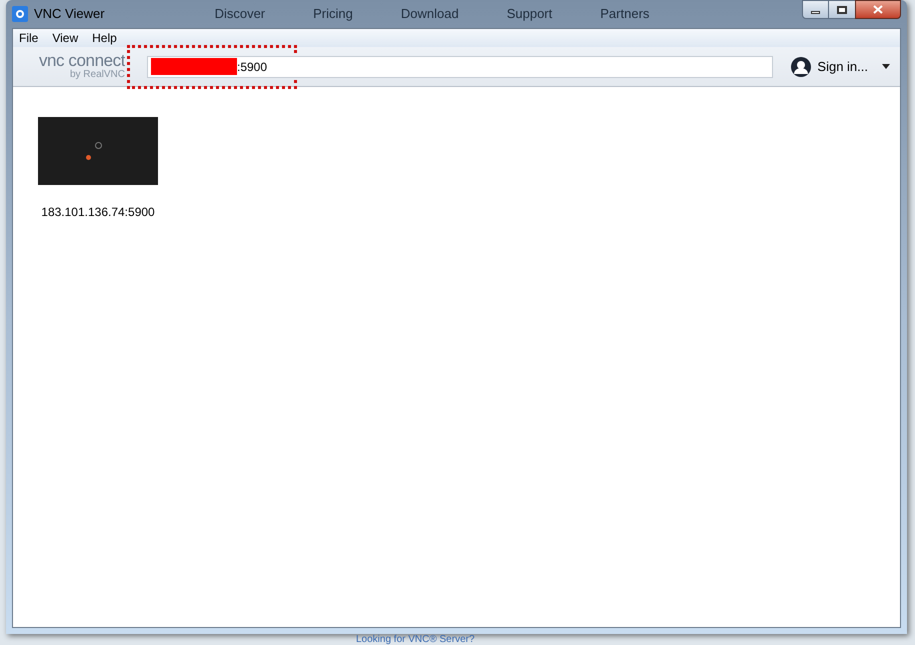 The image size is (915, 645). Describe the element at coordinates (460, 67) in the screenshot. I see `address-field: :5900` at that location.